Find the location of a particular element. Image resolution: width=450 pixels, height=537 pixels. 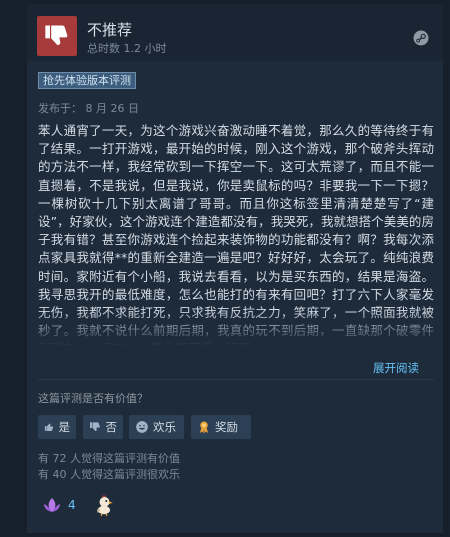

early-access-badge: 抢先体验版本评测 is located at coordinates (87, 80).